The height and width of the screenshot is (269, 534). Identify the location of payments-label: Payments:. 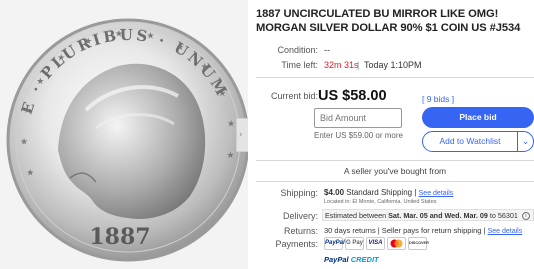
(296, 244).